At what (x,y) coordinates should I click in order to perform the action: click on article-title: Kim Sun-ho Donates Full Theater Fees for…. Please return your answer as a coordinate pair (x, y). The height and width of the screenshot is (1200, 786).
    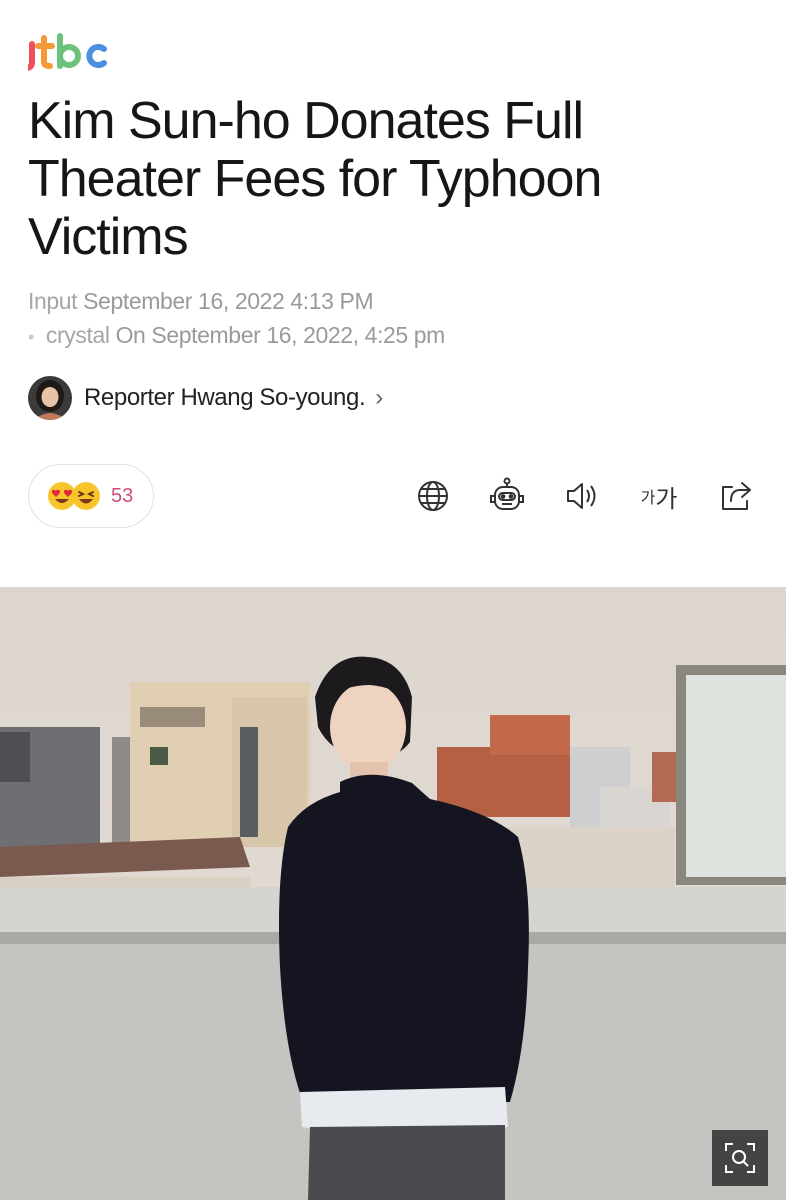
    Looking at the image, I should click on (315, 179).